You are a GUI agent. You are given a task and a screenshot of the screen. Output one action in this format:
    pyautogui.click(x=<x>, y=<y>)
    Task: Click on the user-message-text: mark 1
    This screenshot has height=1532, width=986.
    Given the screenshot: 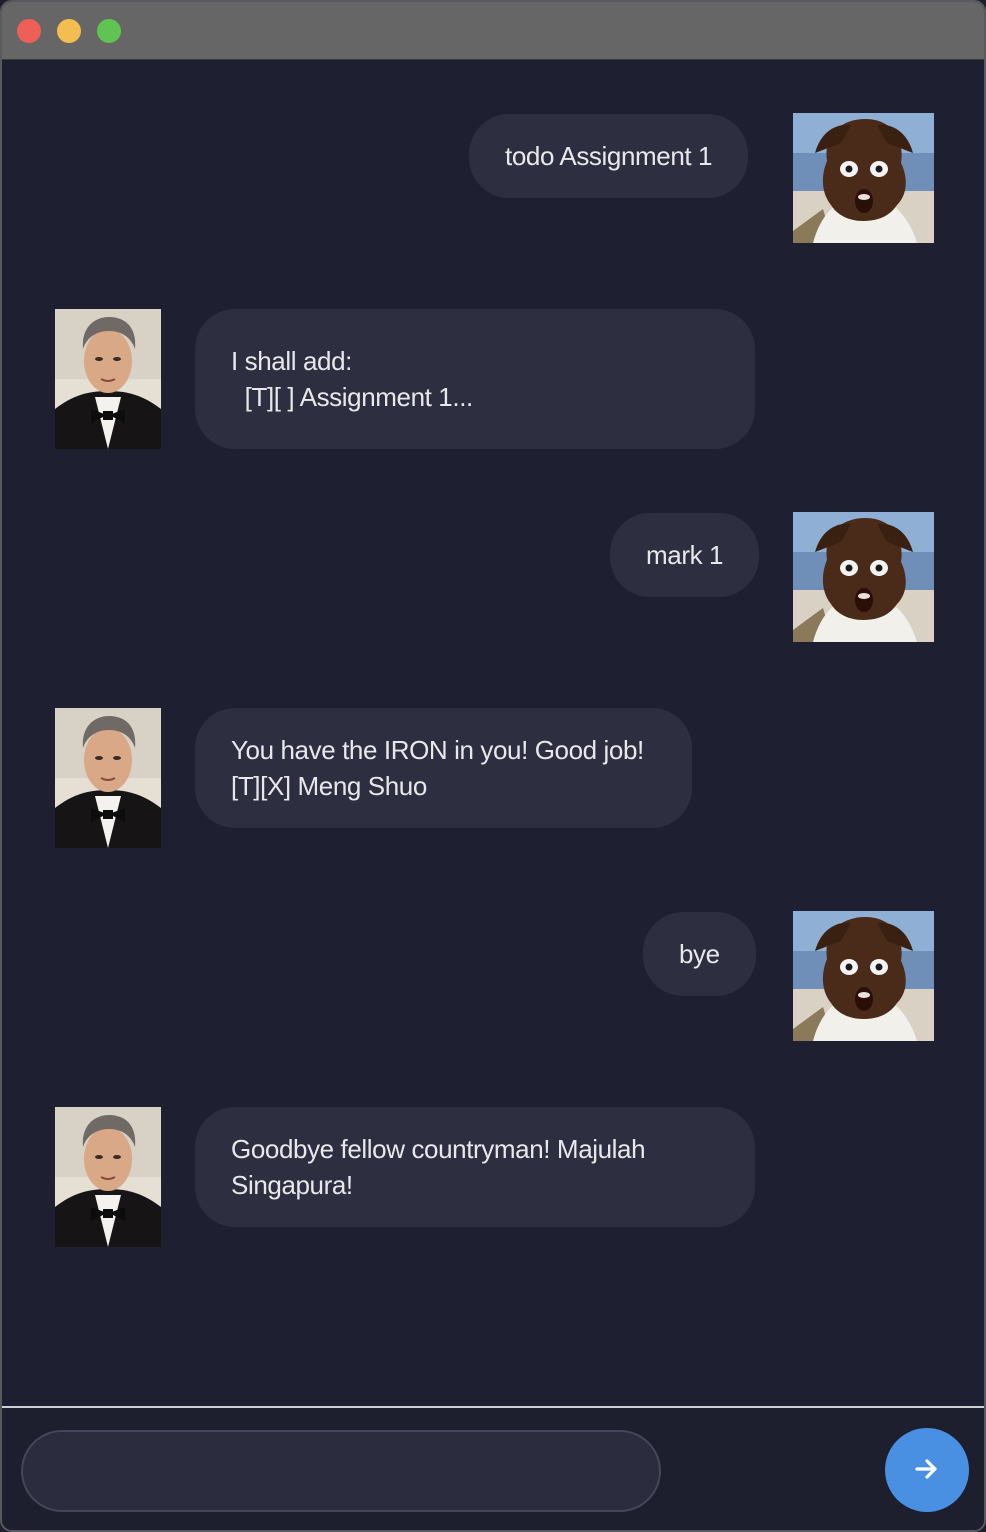 What is the action you would take?
    pyautogui.click(x=685, y=555)
    